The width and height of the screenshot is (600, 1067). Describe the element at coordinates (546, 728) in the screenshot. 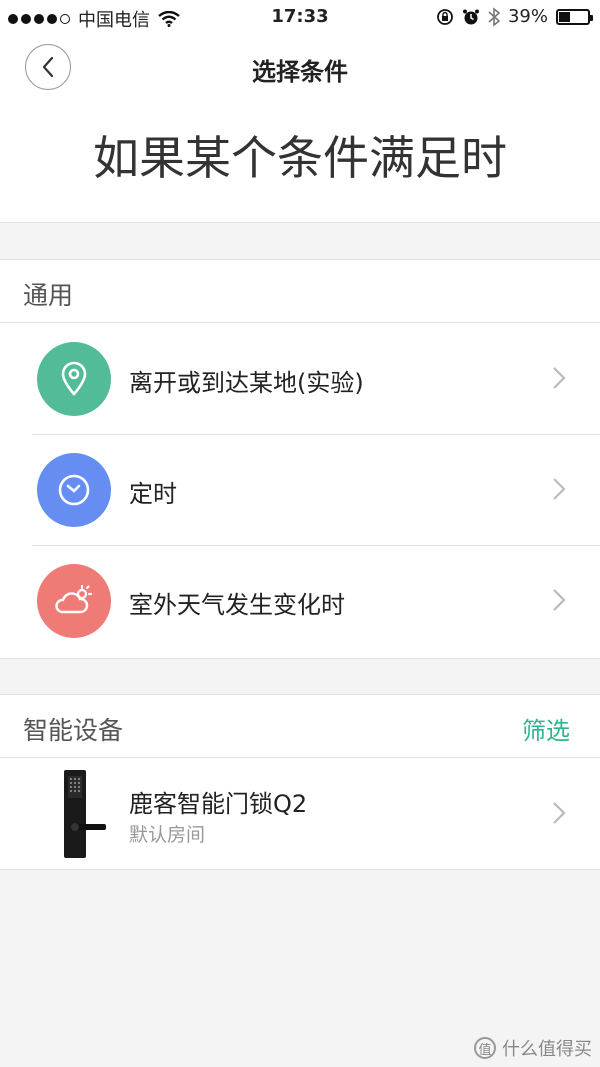

I see `filter-button: 筛选` at that location.